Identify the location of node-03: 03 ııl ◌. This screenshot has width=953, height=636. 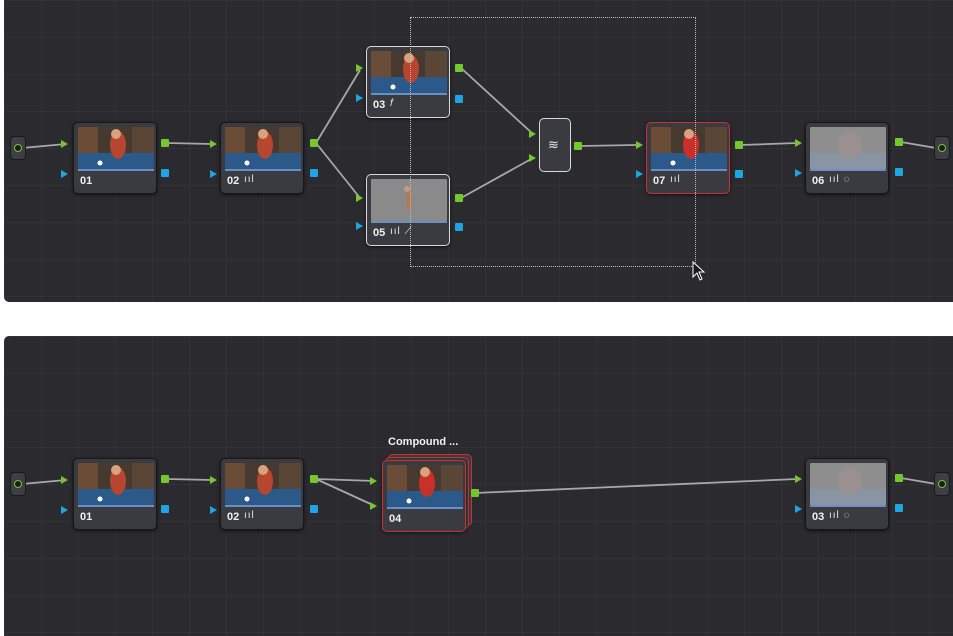
(847, 494).